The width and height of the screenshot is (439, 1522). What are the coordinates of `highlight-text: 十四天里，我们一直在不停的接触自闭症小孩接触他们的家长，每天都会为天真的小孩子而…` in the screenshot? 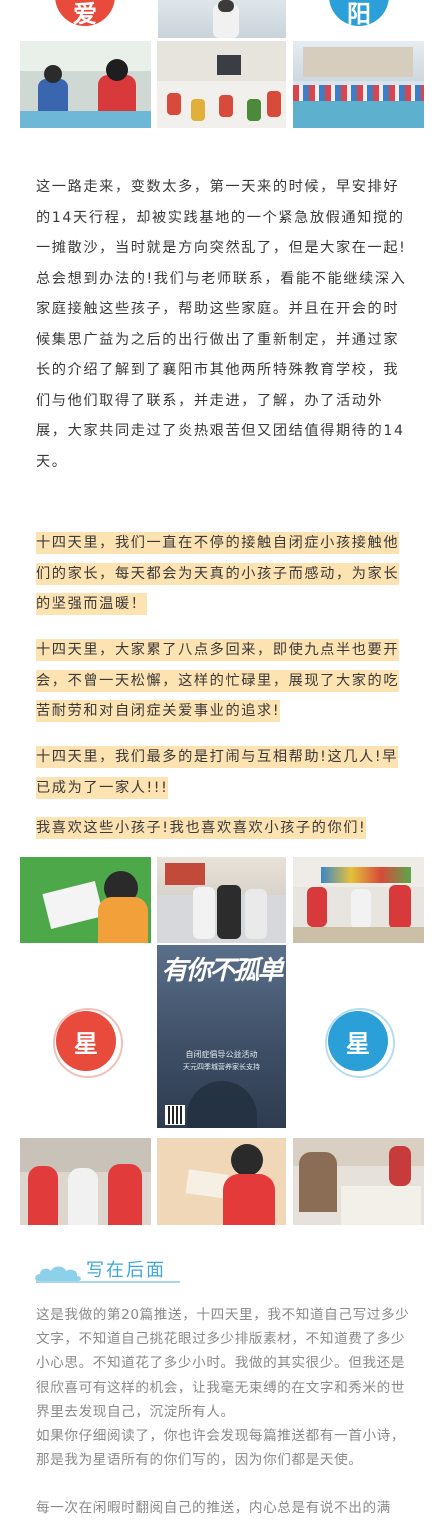 It's located at (218, 573).